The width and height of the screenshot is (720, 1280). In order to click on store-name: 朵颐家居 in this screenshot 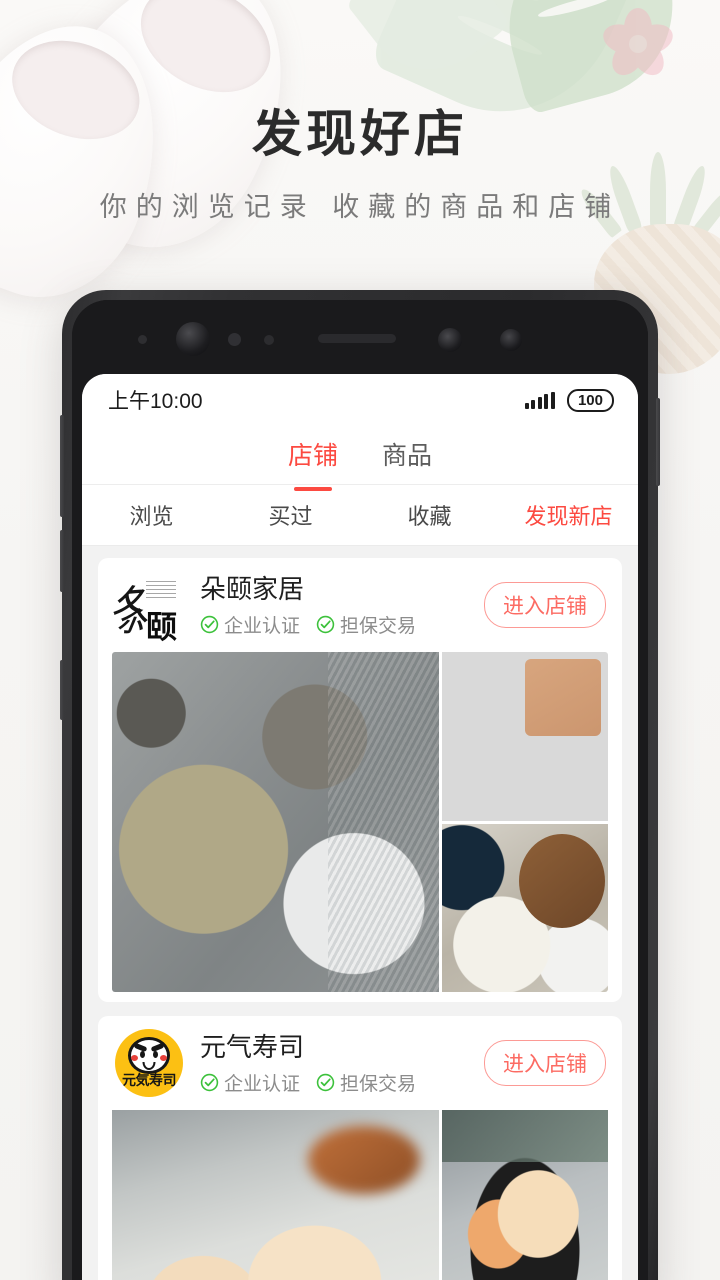, I will do `click(252, 589)`.